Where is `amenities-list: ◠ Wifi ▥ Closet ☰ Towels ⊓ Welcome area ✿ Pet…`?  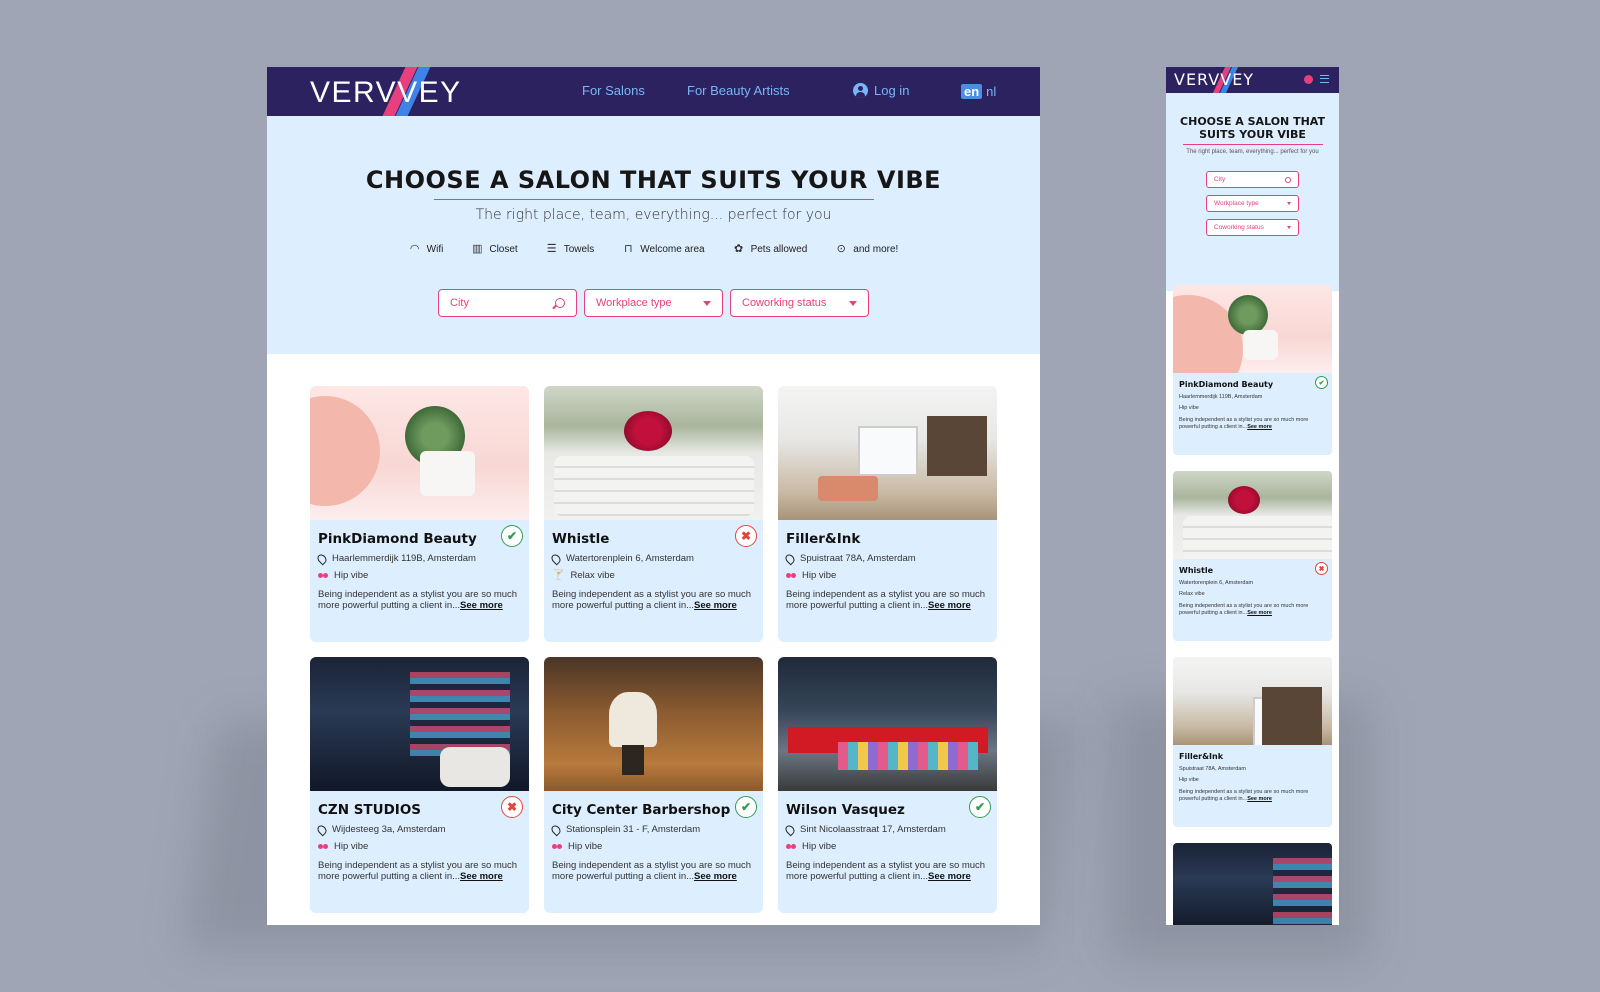
amenities-list: ◠ Wifi ▥ Closet ☰ Towels ⊓ Welcome area ✿ Pet… is located at coordinates (653, 249).